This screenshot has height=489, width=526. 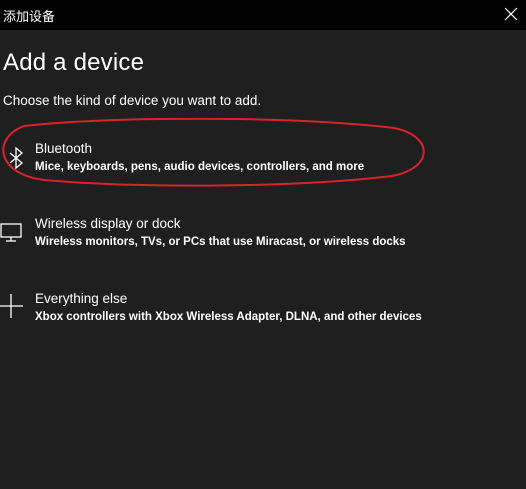 What do you see at coordinates (81, 298) in the screenshot?
I see `option-everything-else-label: Everything else` at bounding box center [81, 298].